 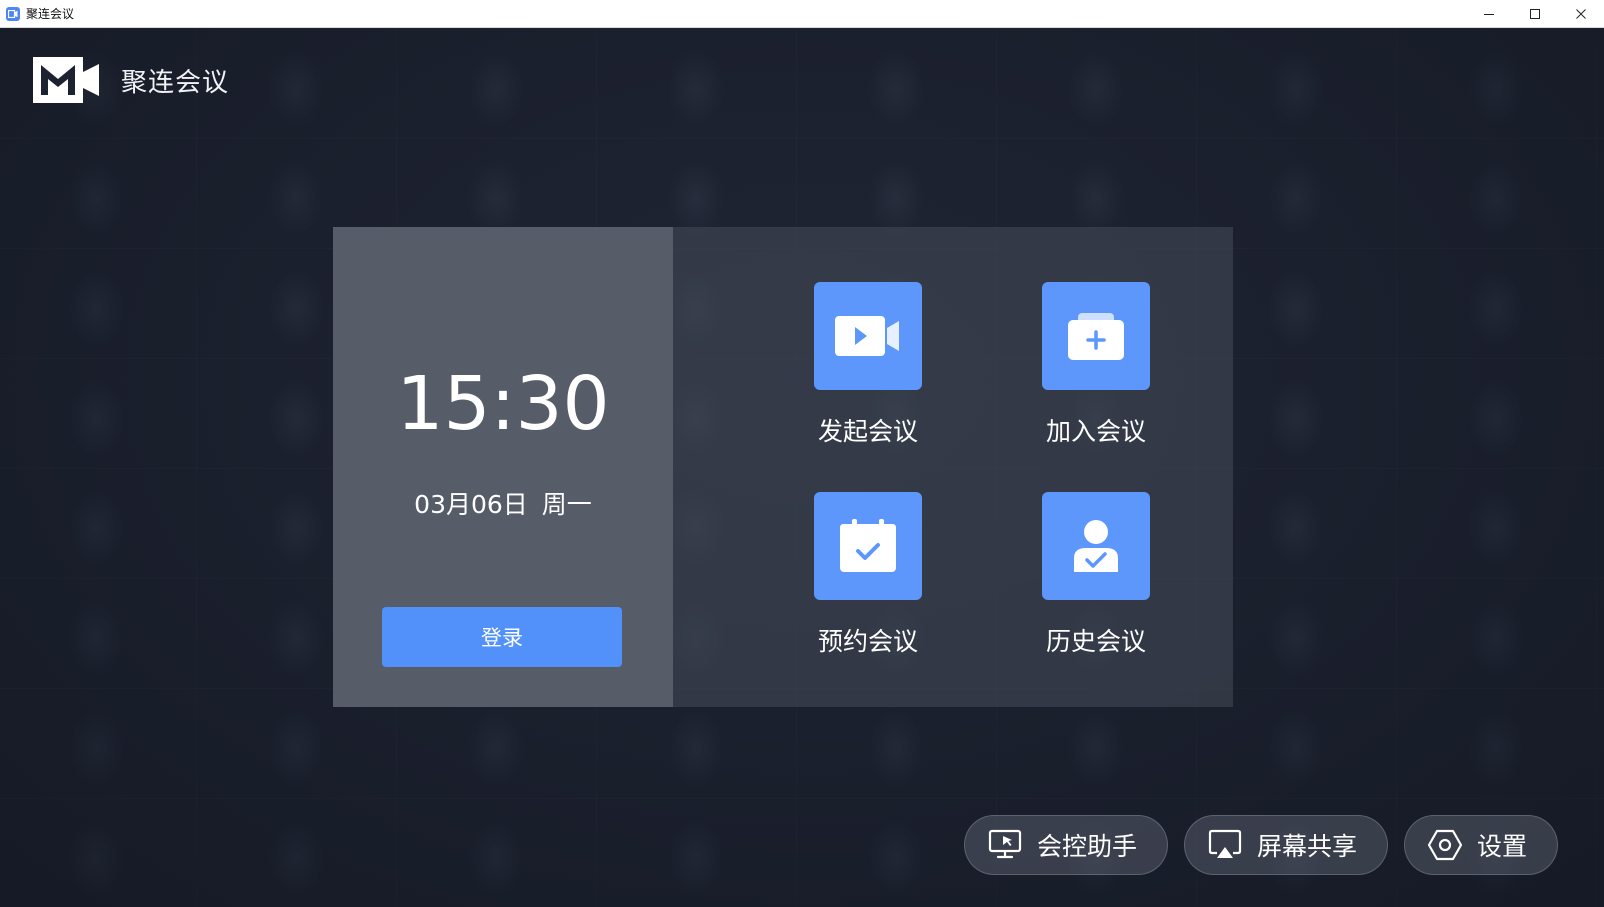 I want to click on clock-time: 15:30, so click(x=503, y=404).